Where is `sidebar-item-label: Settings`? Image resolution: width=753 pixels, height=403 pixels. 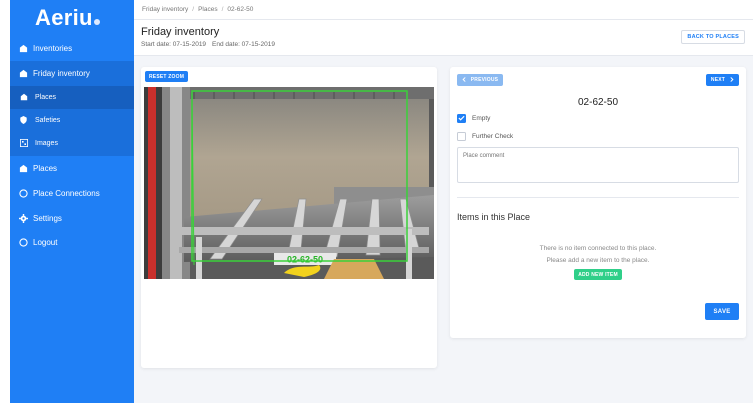
sidebar-item-label: Settings is located at coordinates (47, 218).